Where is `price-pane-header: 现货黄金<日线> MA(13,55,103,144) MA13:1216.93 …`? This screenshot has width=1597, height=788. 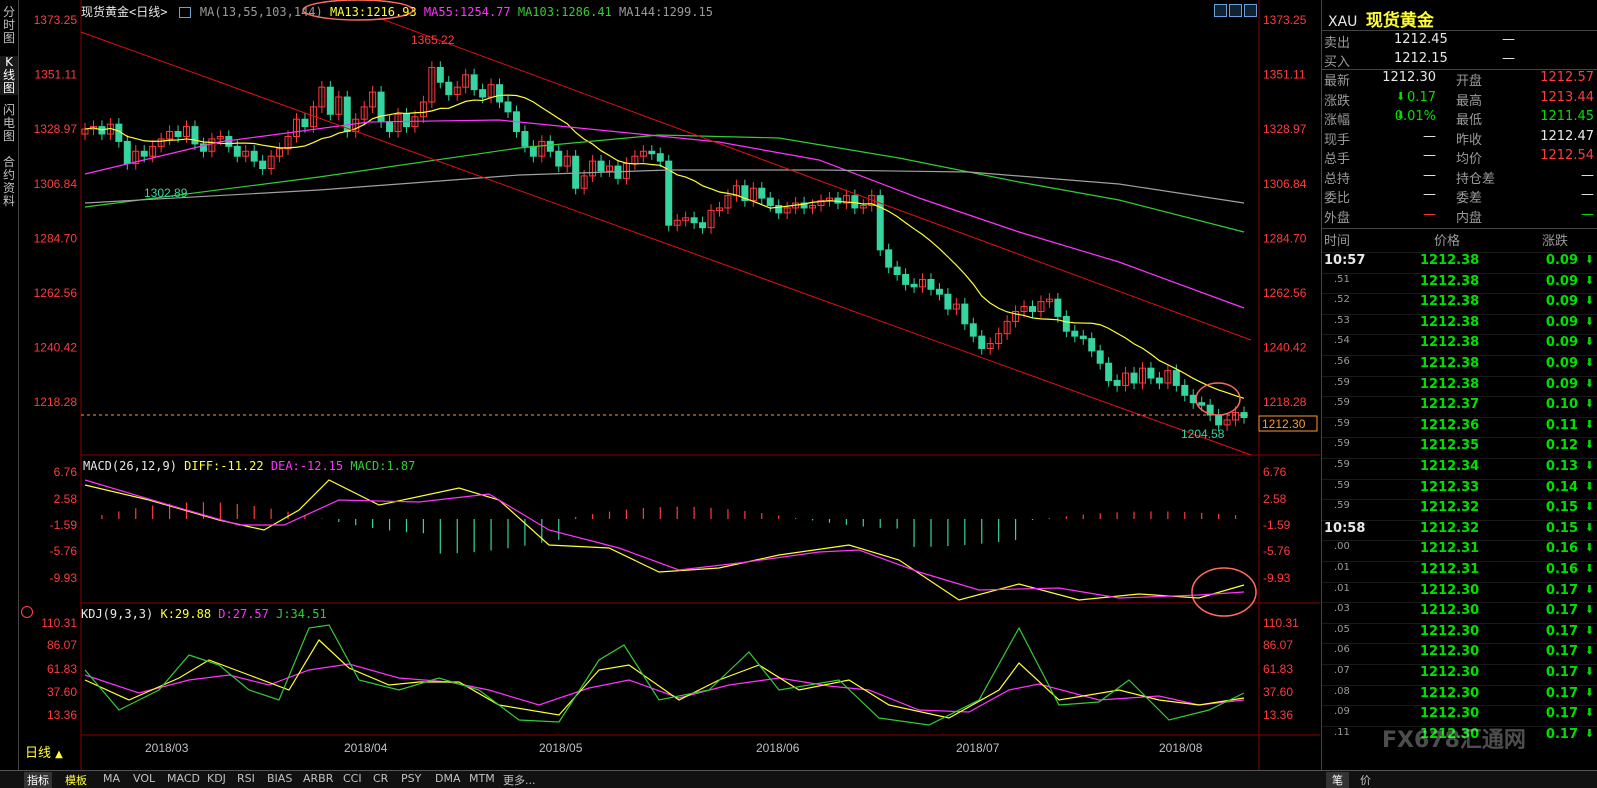 price-pane-header: 现货黄金<日线> MA(13,55,103,144) MA13:1216.93 … is located at coordinates (397, 11).